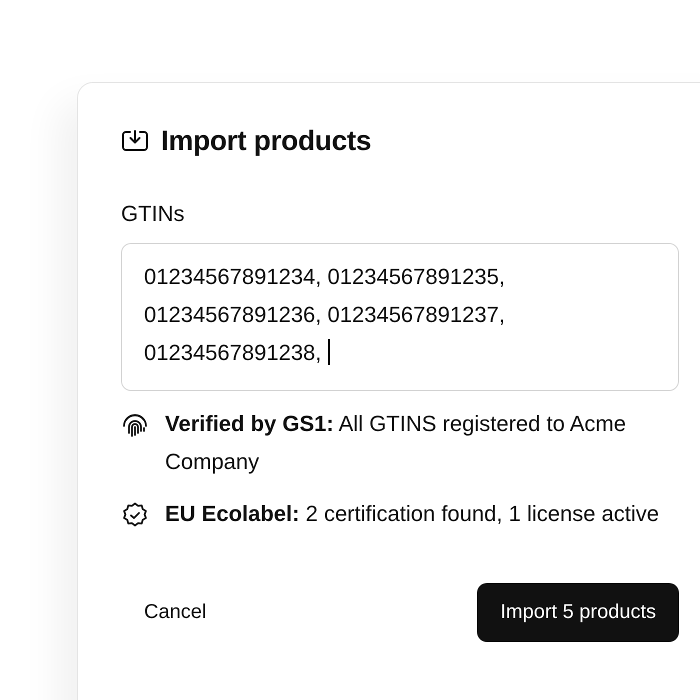 This screenshot has width=700, height=700. What do you see at coordinates (135, 141) in the screenshot?
I see `download-tray-icon` at bounding box center [135, 141].